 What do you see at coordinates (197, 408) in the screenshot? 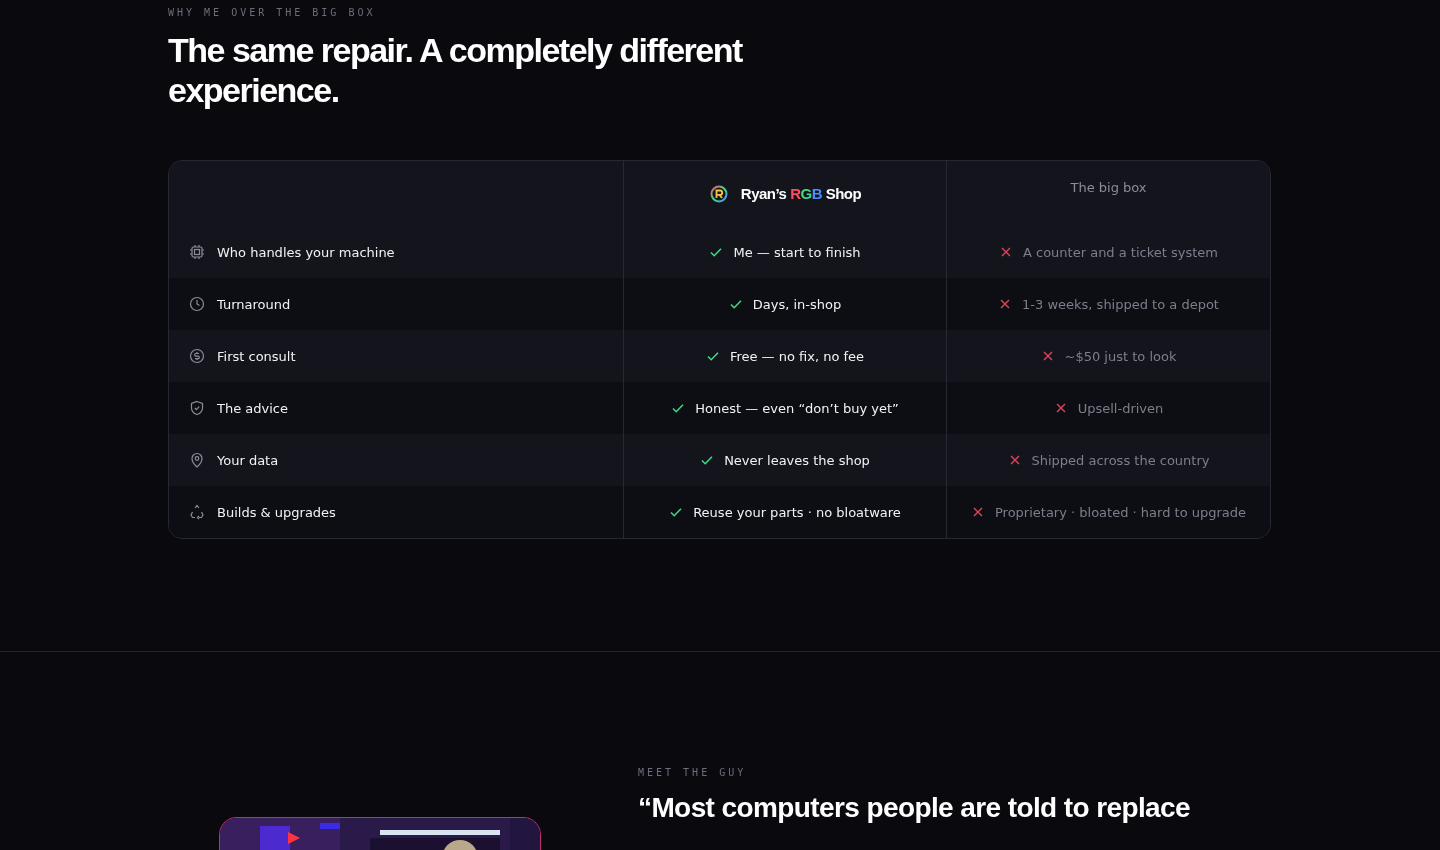
I see `shield-icon` at bounding box center [197, 408].